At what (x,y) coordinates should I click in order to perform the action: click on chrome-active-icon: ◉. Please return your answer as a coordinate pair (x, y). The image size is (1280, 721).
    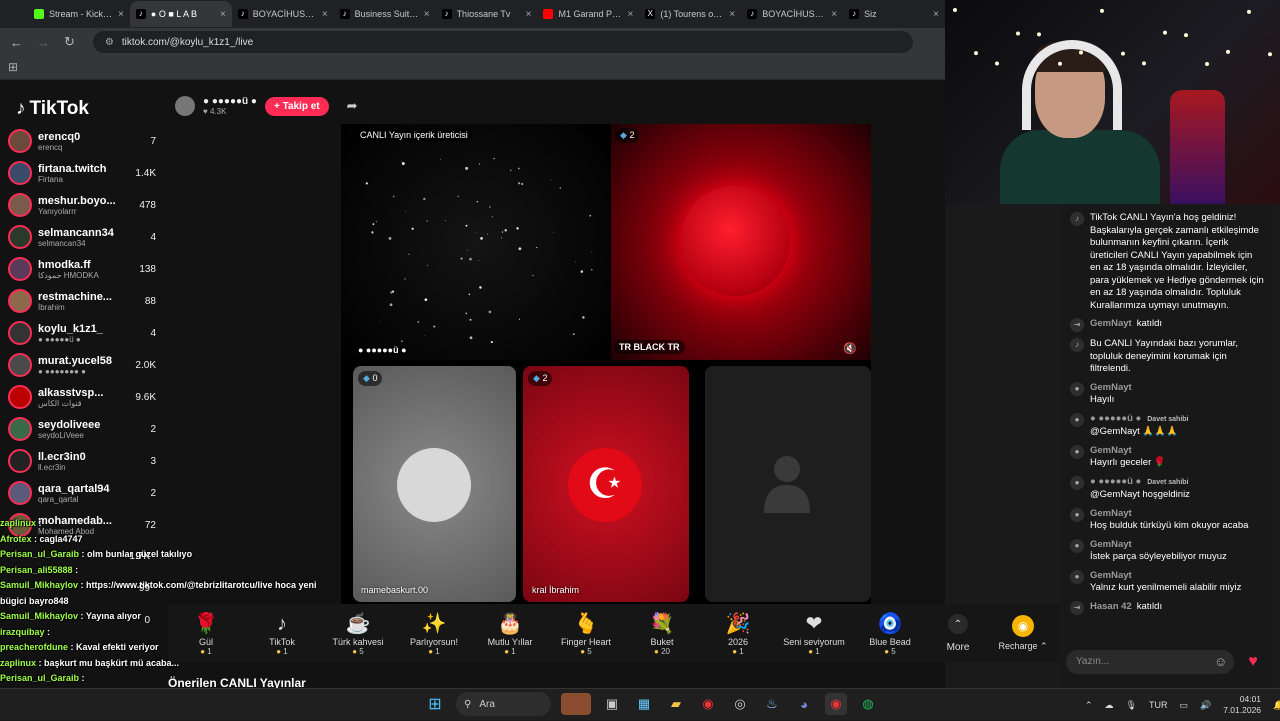
    Looking at the image, I should click on (836, 704).